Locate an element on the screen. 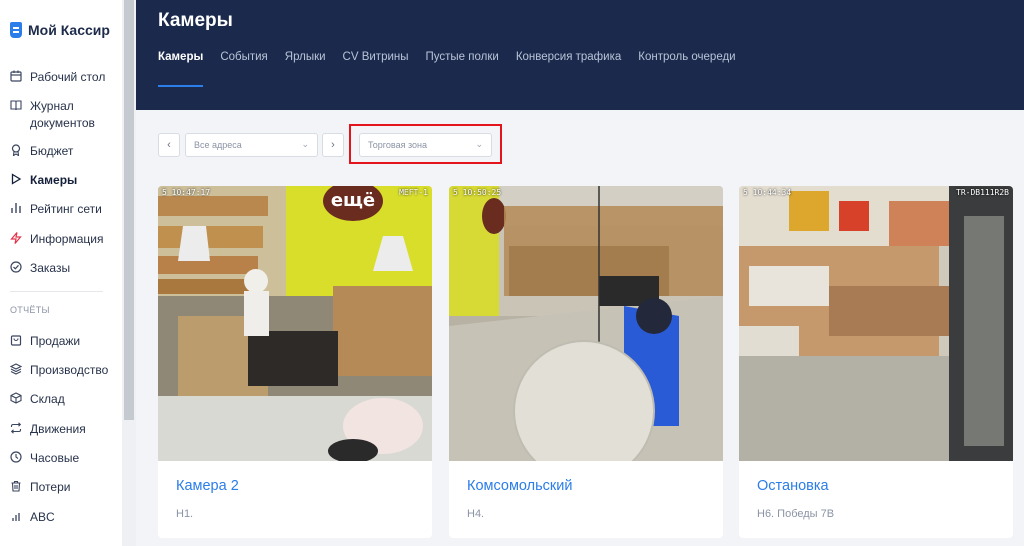 Image resolution: width=1024 pixels, height=546 pixels. page-title: Камеры is located at coordinates (195, 20).